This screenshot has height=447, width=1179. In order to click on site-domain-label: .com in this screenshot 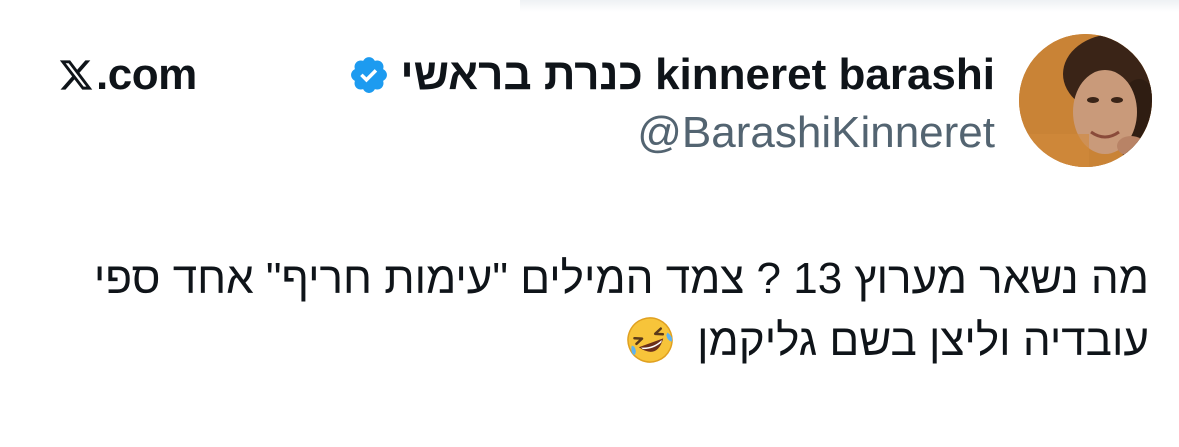, I will do `click(146, 74)`.